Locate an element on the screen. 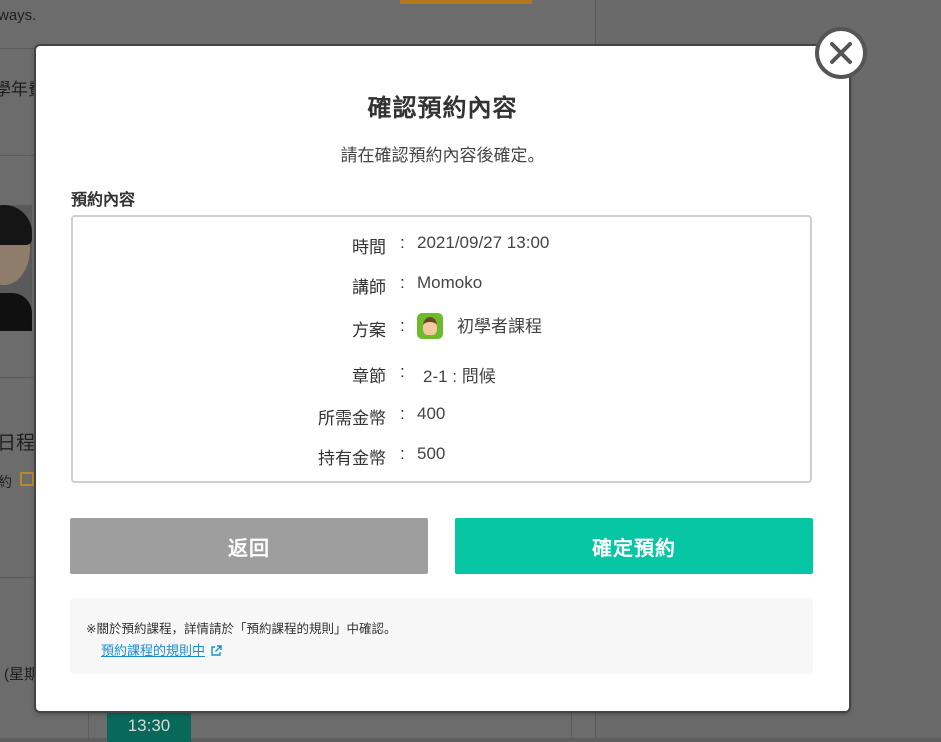 The height and width of the screenshot is (742, 941). external-link-icon is located at coordinates (216, 650).